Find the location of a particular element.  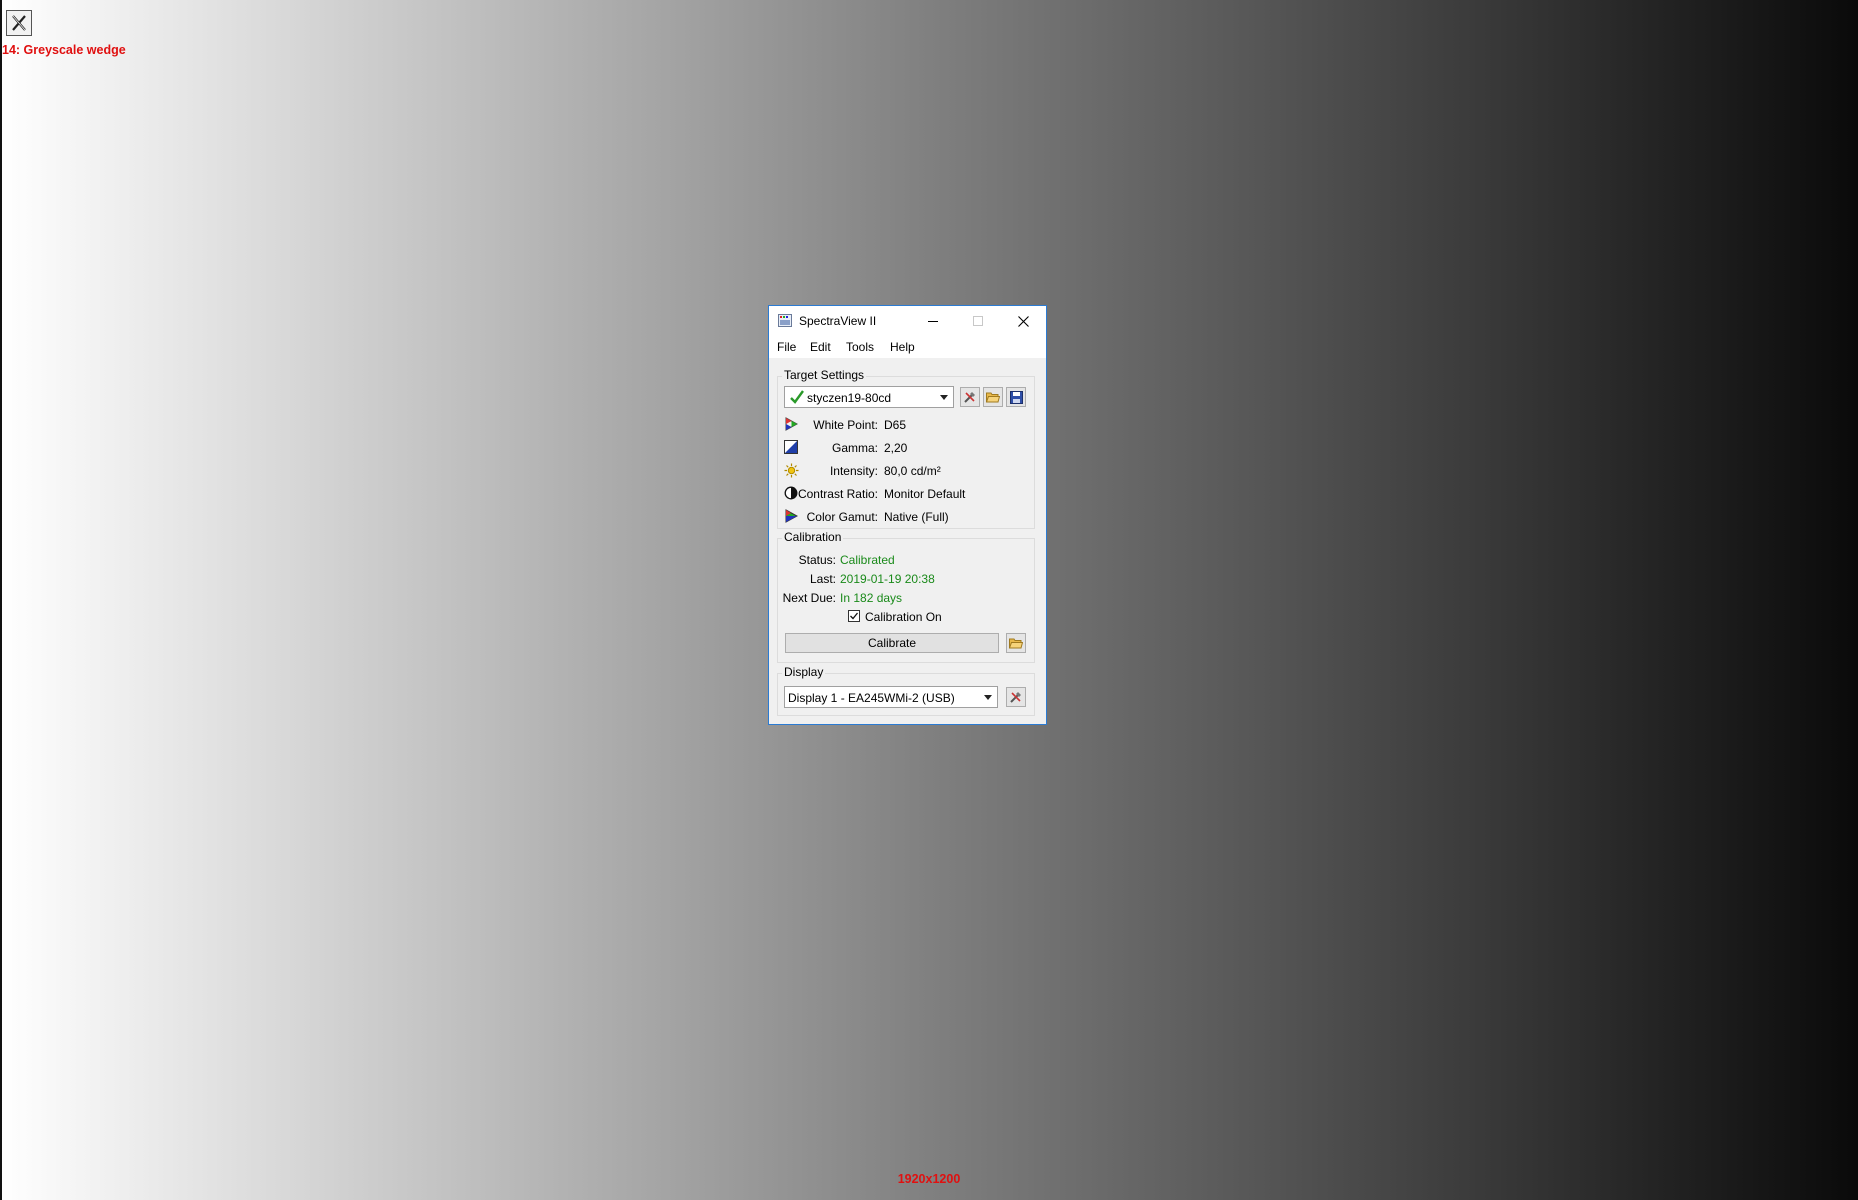

display-title: Display is located at coordinates (804, 672).